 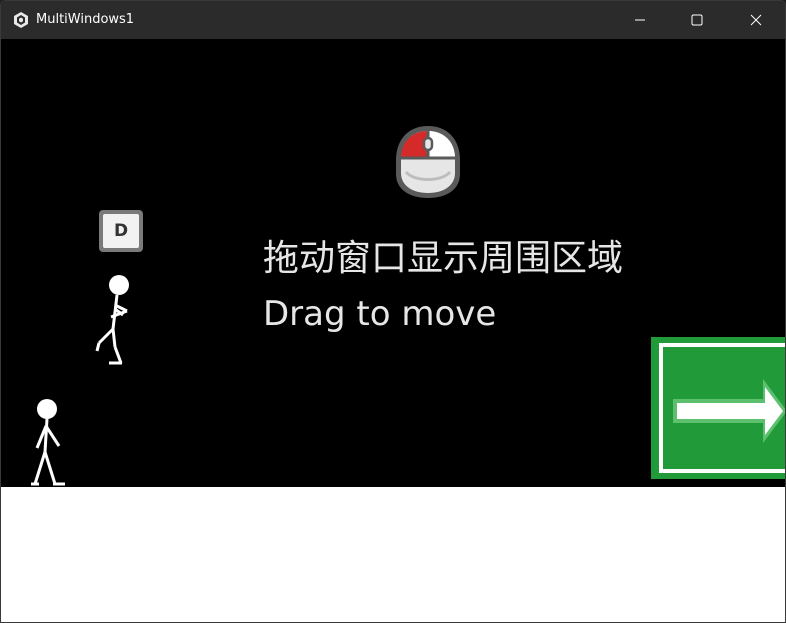 I want to click on instruction-chinese: 拖动窗口显示周围区域, so click(x=443, y=258).